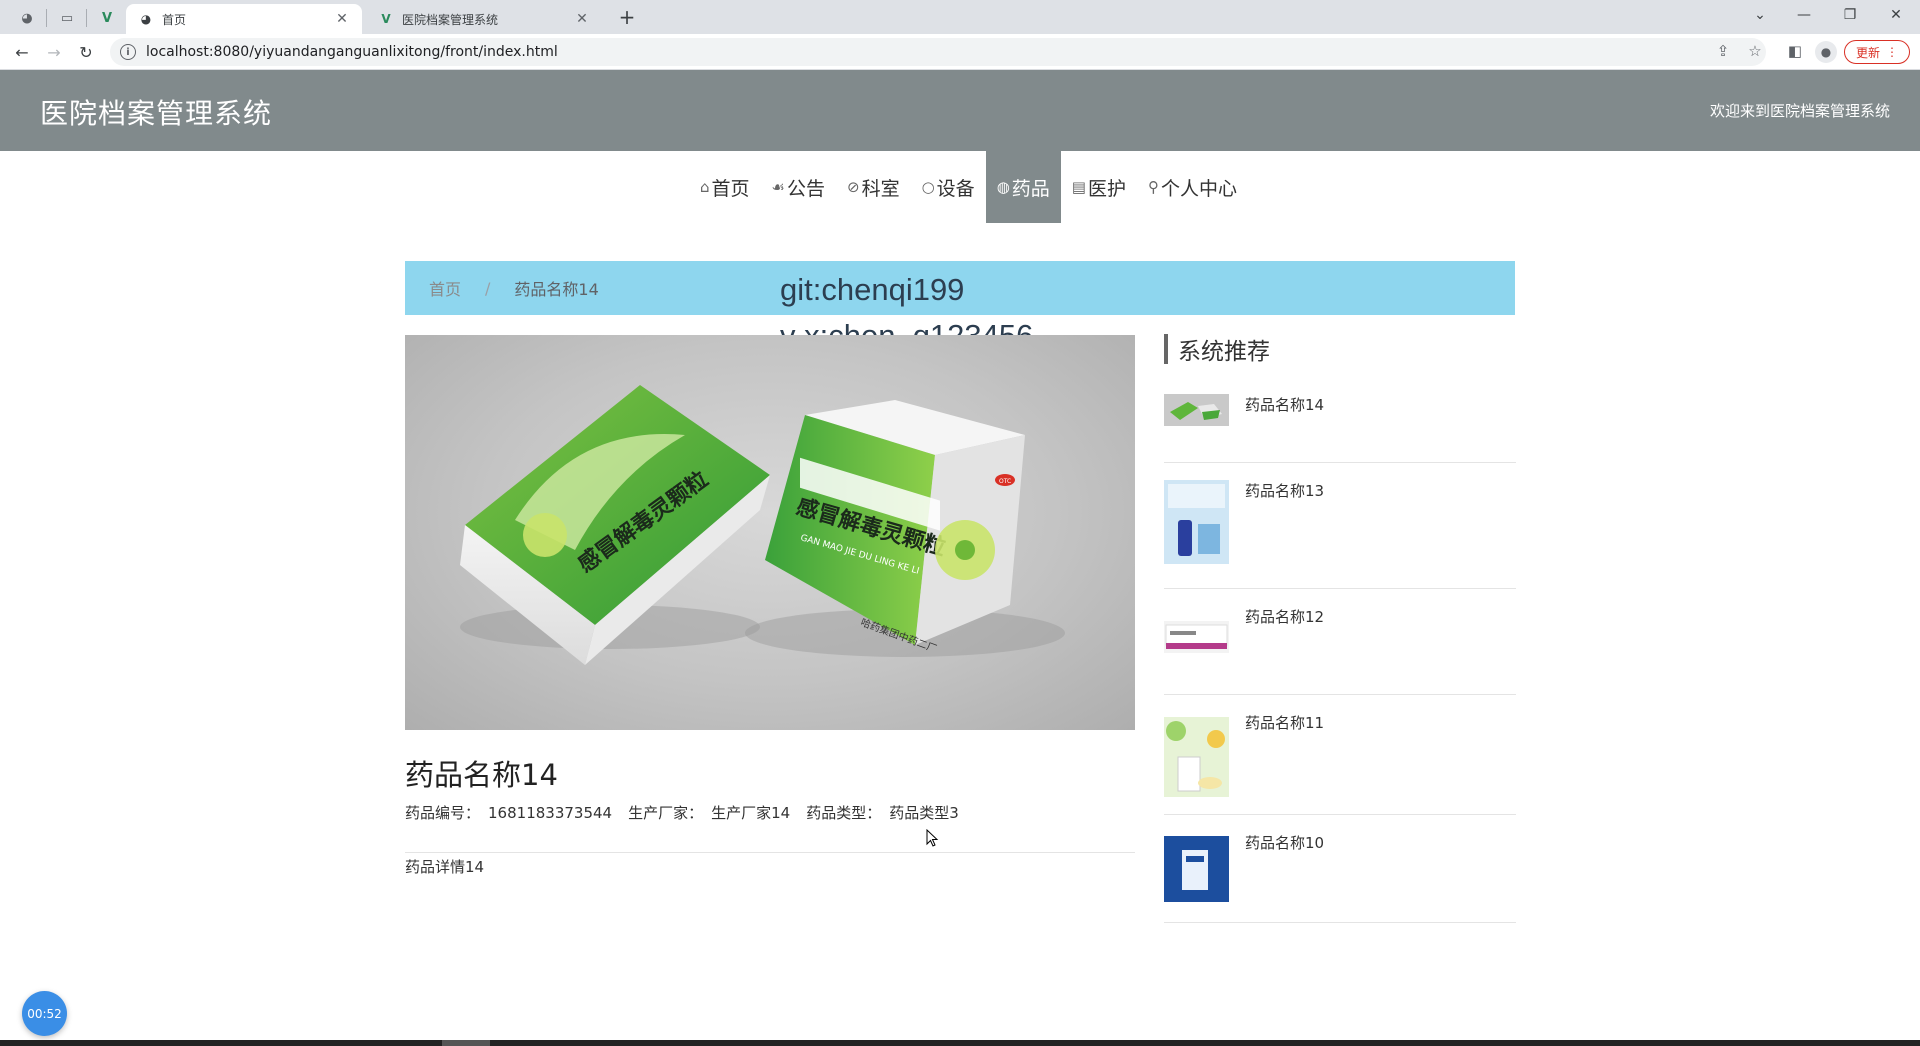 This screenshot has width=1920, height=1046. I want to click on nav-item-3: ○ 设备, so click(948, 187).